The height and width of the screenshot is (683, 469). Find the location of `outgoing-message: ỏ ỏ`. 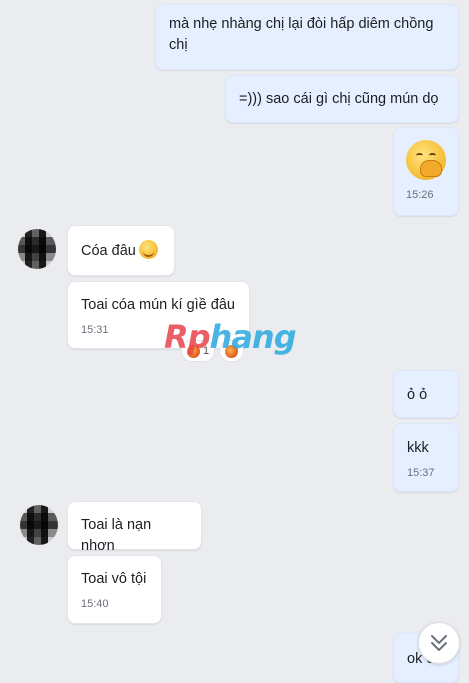

outgoing-message: ỏ ỏ is located at coordinates (426, 394).